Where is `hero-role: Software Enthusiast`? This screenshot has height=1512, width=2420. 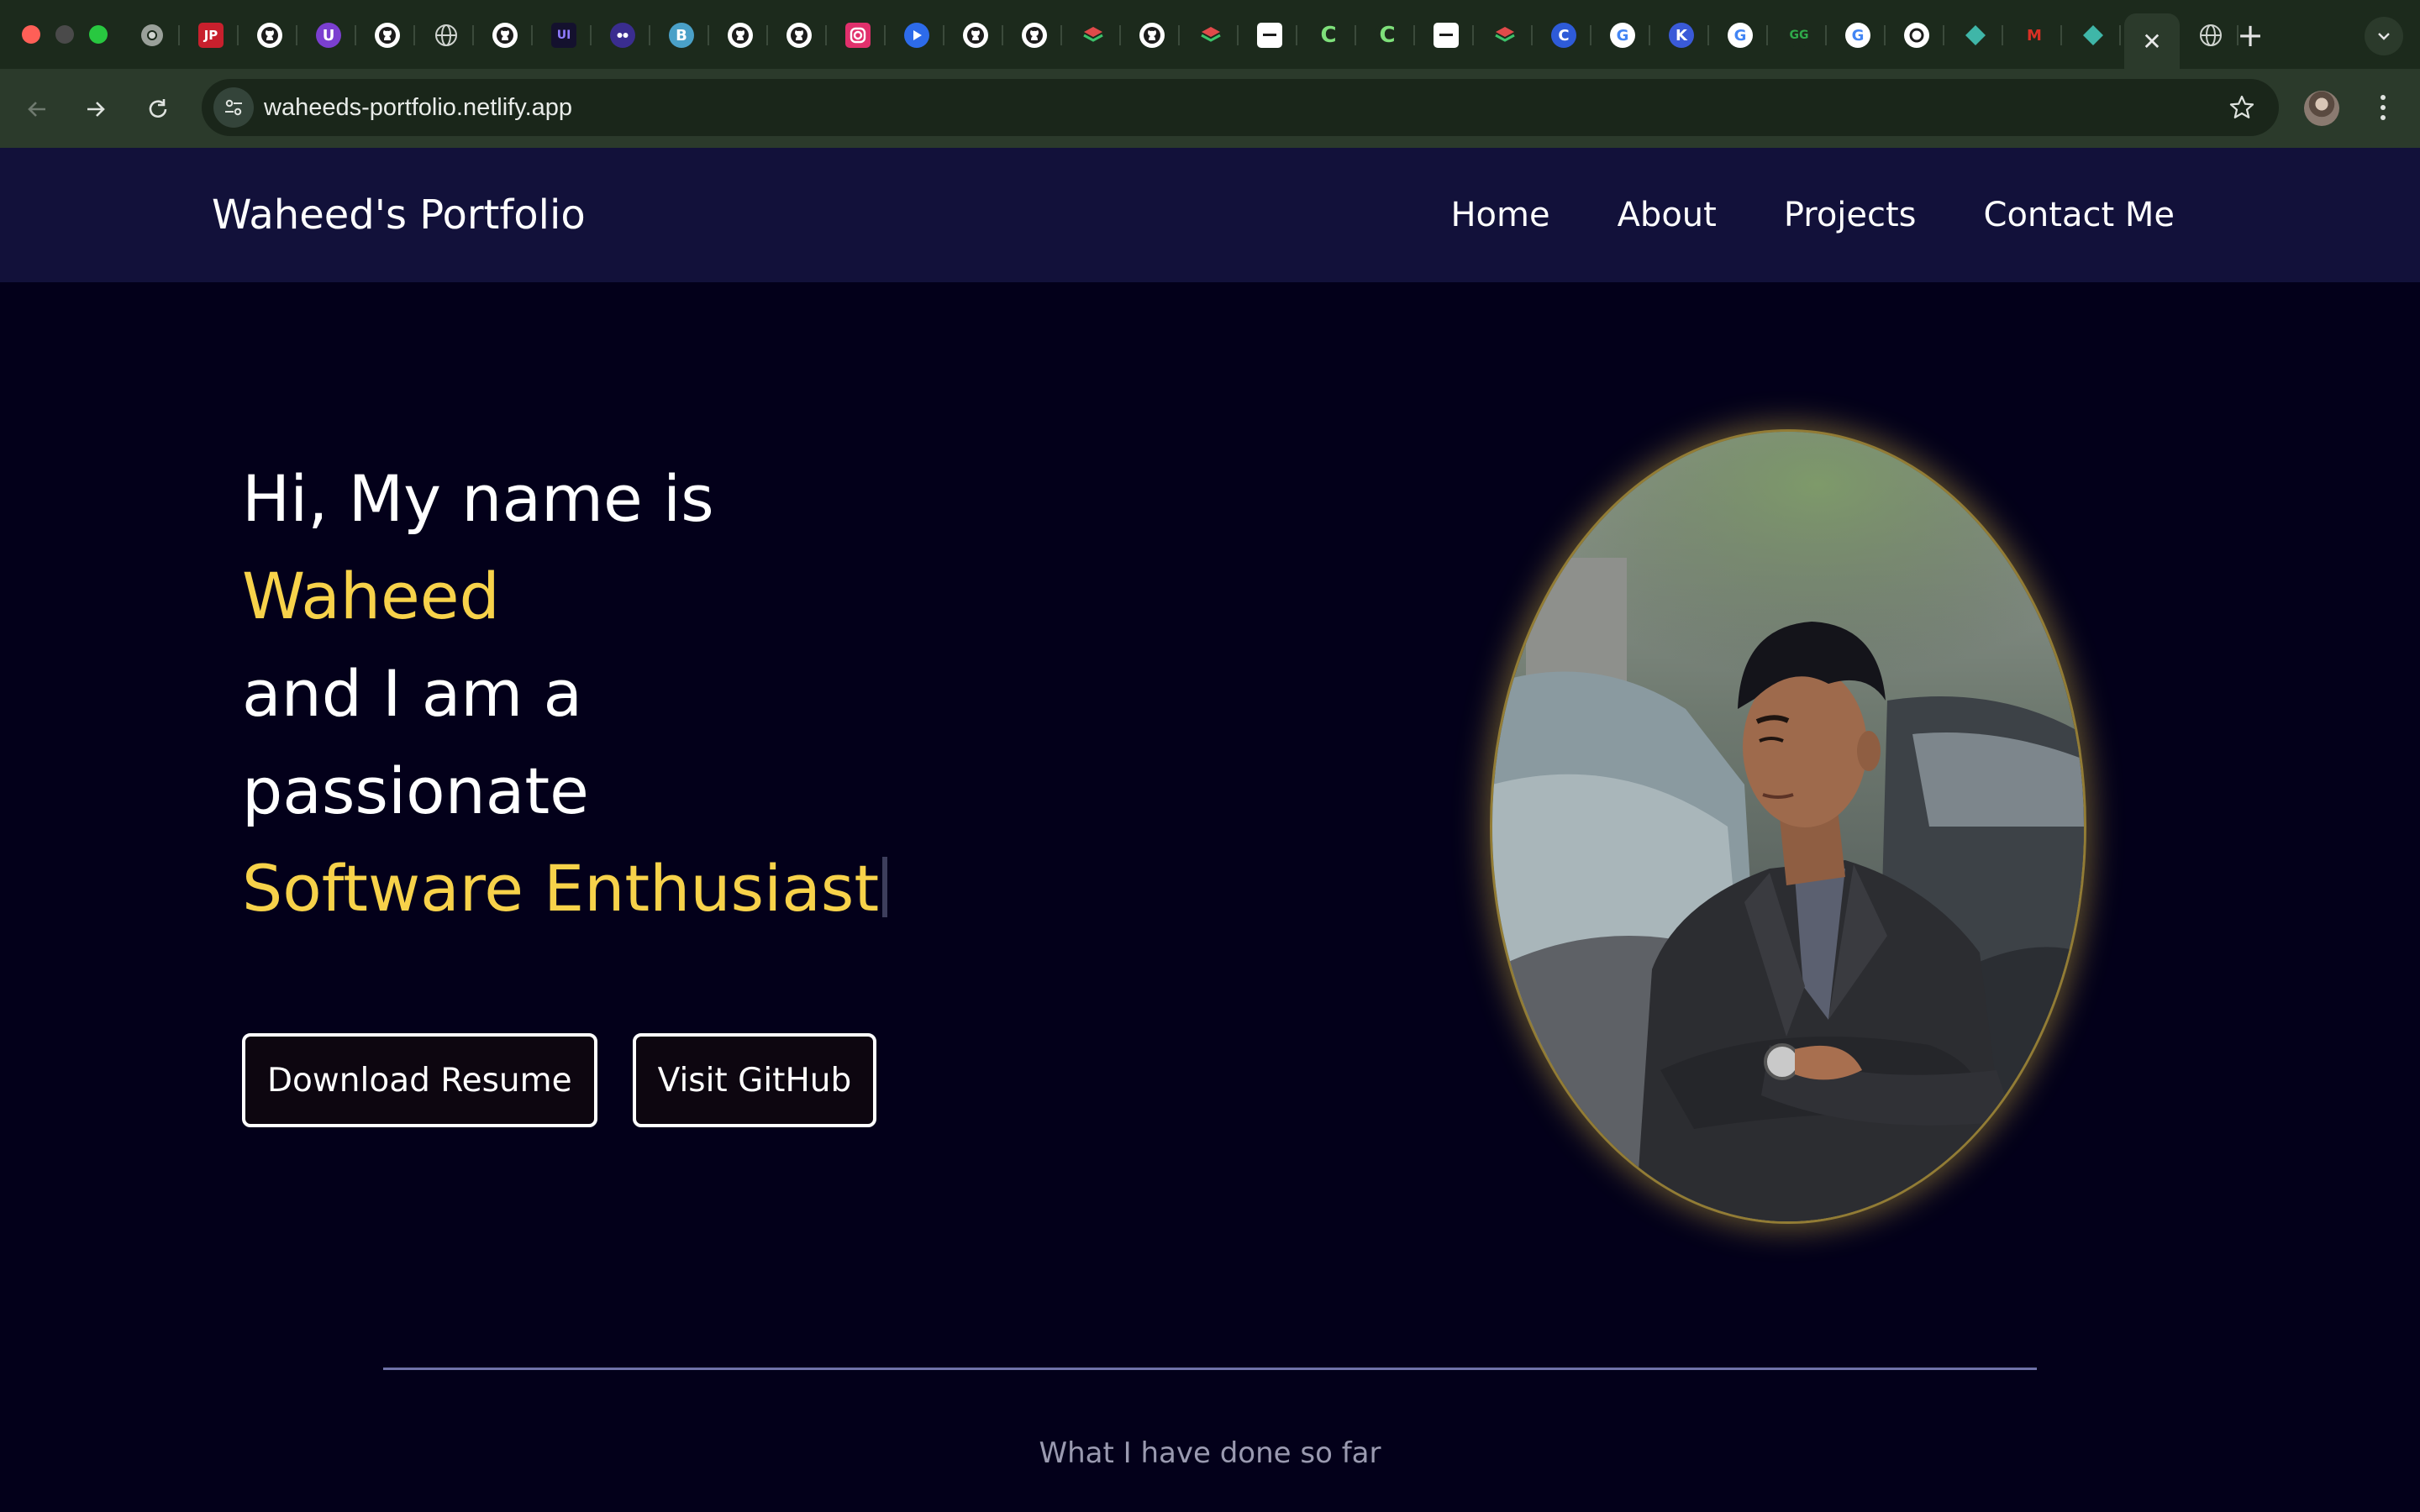 hero-role: Software Enthusiast is located at coordinates (561, 888).